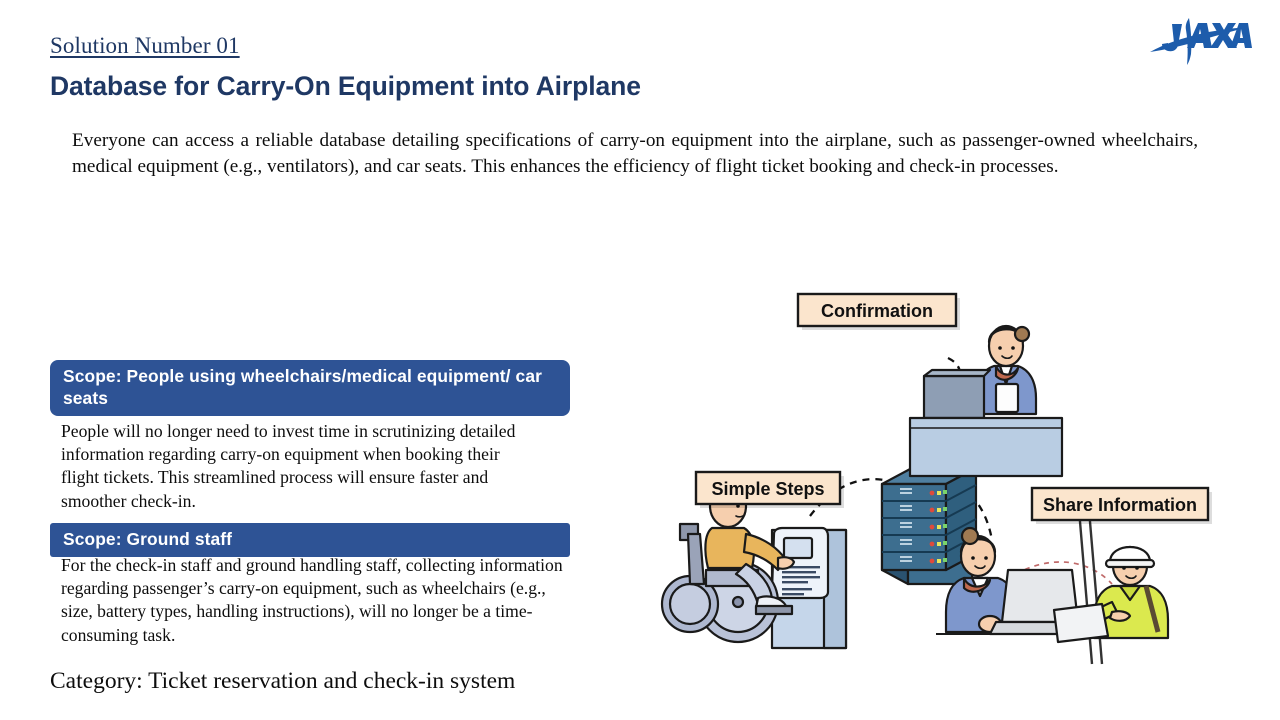 The image size is (1280, 720). I want to click on callout-share-information-label: Share Information, so click(1120, 505).